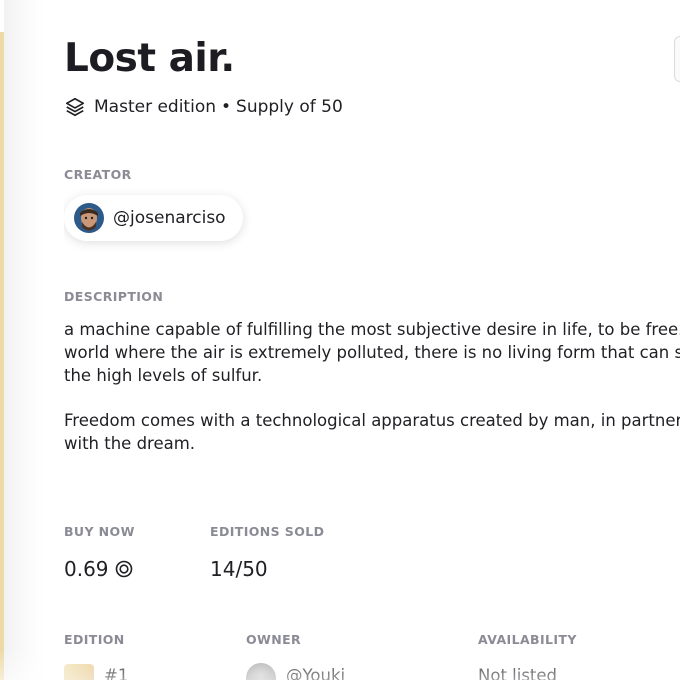 This screenshot has height=680, width=680. Describe the element at coordinates (289, 107) in the screenshot. I see `edition-supply: Supply of 50` at that location.